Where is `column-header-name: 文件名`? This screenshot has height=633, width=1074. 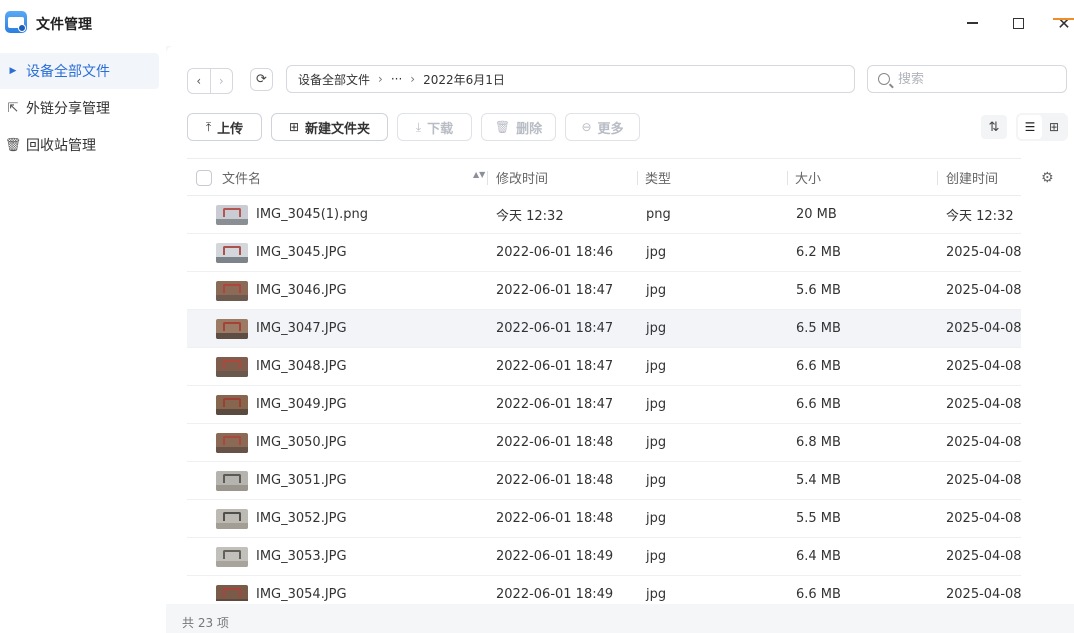 column-header-name: 文件名 is located at coordinates (241, 177).